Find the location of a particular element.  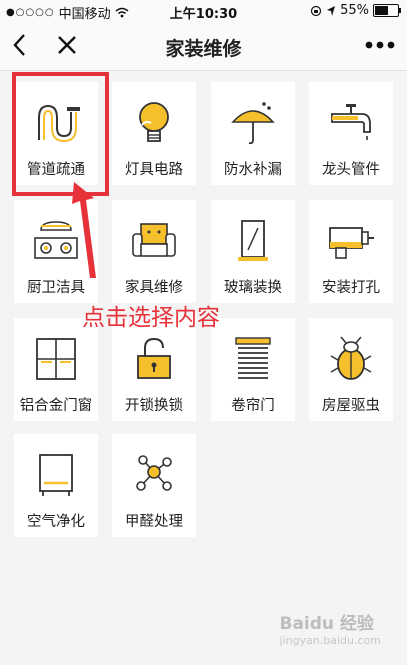

tile-label: 龙头管件 is located at coordinates (351, 170).